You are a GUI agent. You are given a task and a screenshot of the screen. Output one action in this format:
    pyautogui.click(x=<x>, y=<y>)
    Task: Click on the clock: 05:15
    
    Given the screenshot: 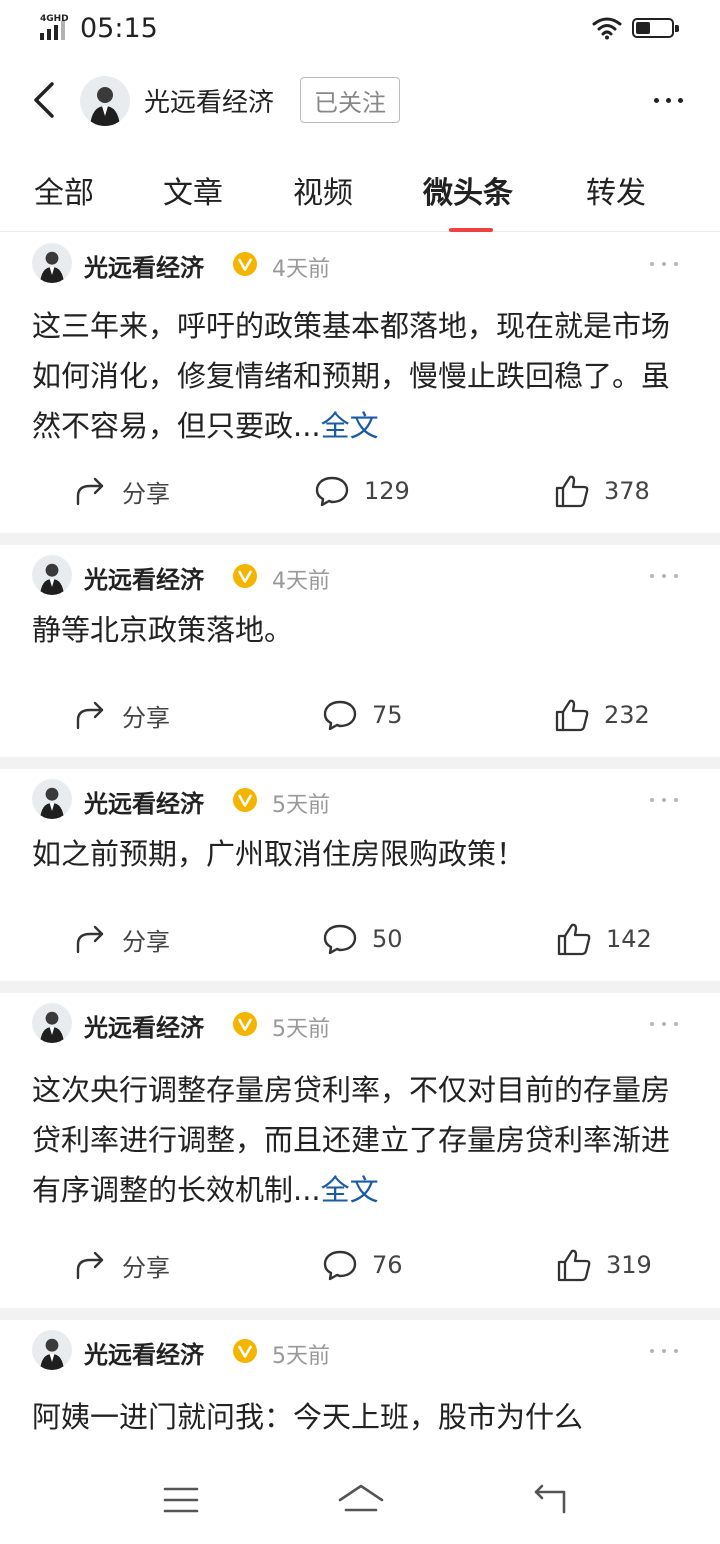 What is the action you would take?
    pyautogui.click(x=119, y=28)
    